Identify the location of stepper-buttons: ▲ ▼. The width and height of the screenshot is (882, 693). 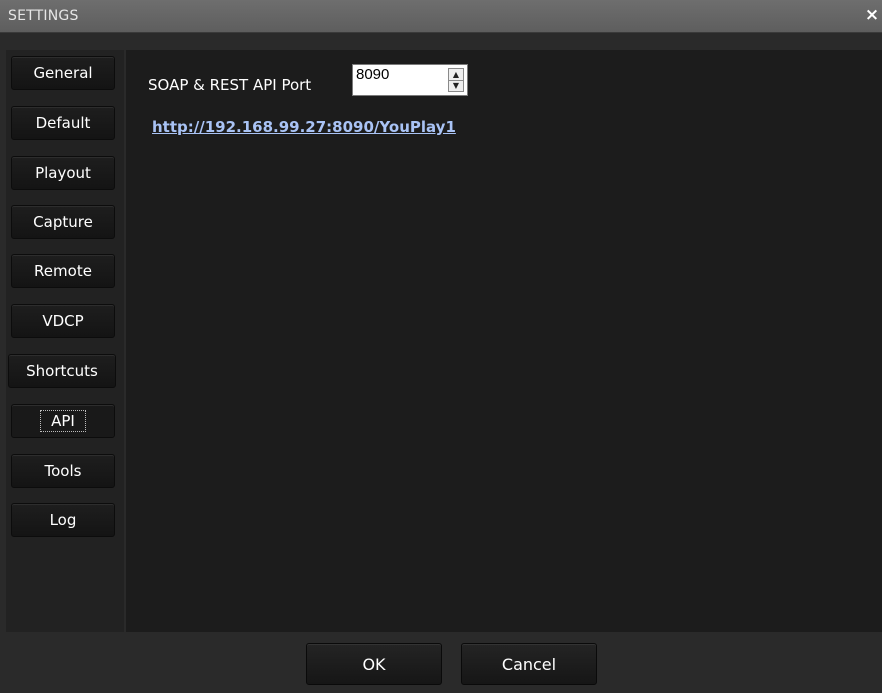
(456, 80).